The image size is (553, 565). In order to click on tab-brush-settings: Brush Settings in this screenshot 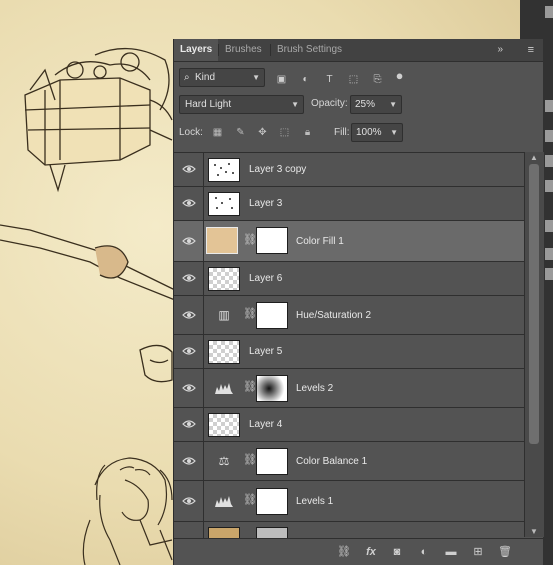, I will do `click(309, 50)`.